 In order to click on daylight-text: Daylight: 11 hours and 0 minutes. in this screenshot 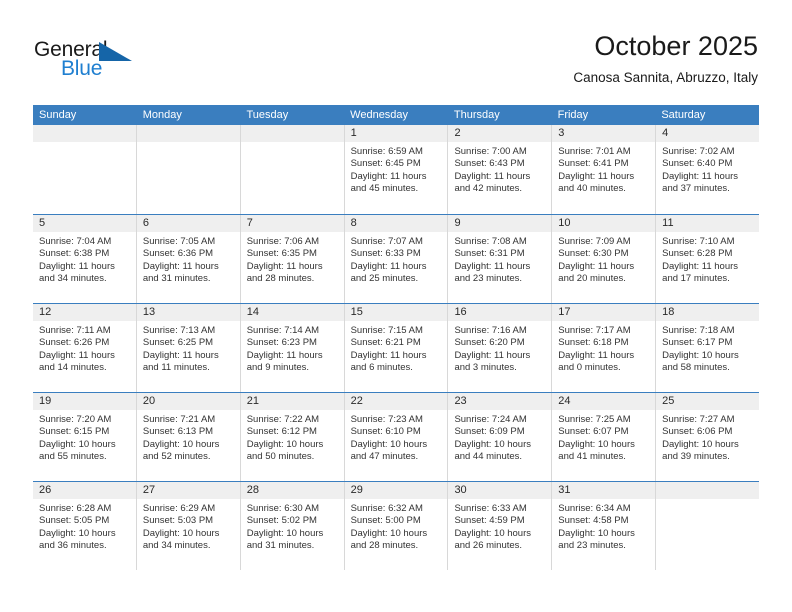, I will do `click(596, 361)`.